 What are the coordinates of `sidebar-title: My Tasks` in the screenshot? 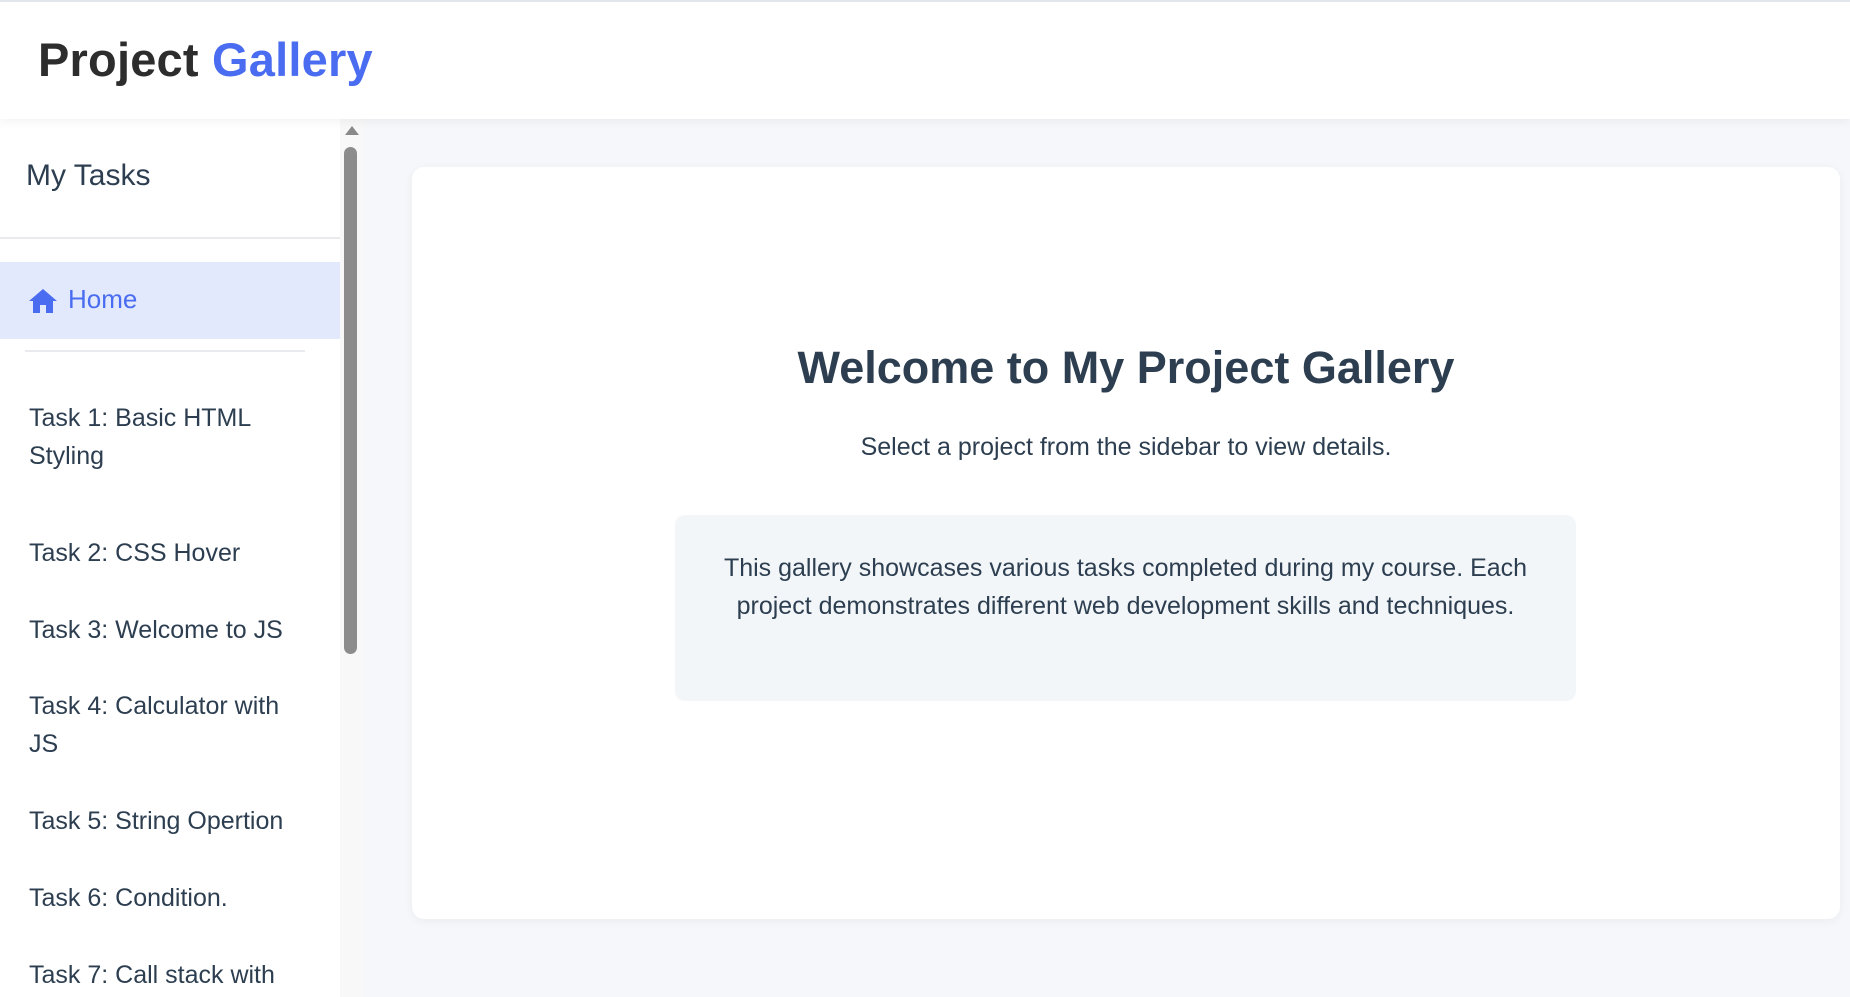 It's located at (88, 175).